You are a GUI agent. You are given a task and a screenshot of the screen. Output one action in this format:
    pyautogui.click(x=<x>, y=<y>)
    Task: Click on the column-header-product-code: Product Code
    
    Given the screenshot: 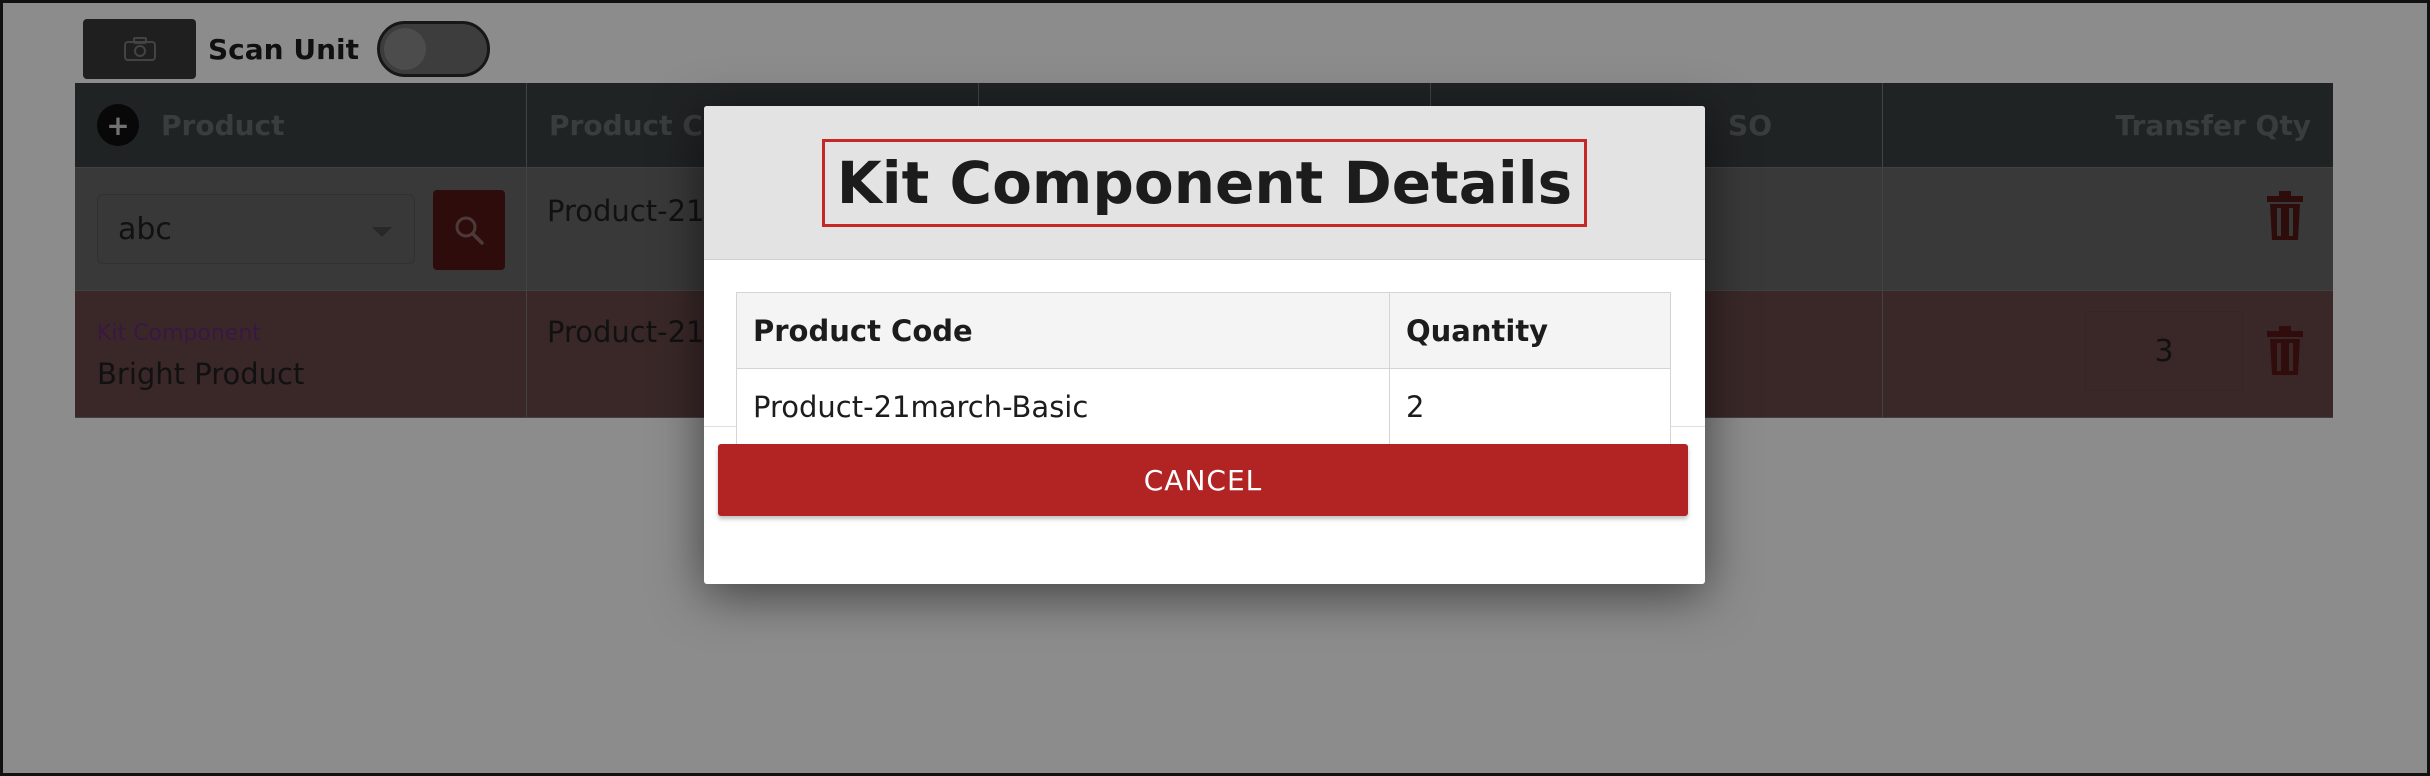 What is the action you would take?
    pyautogui.click(x=1063, y=330)
    